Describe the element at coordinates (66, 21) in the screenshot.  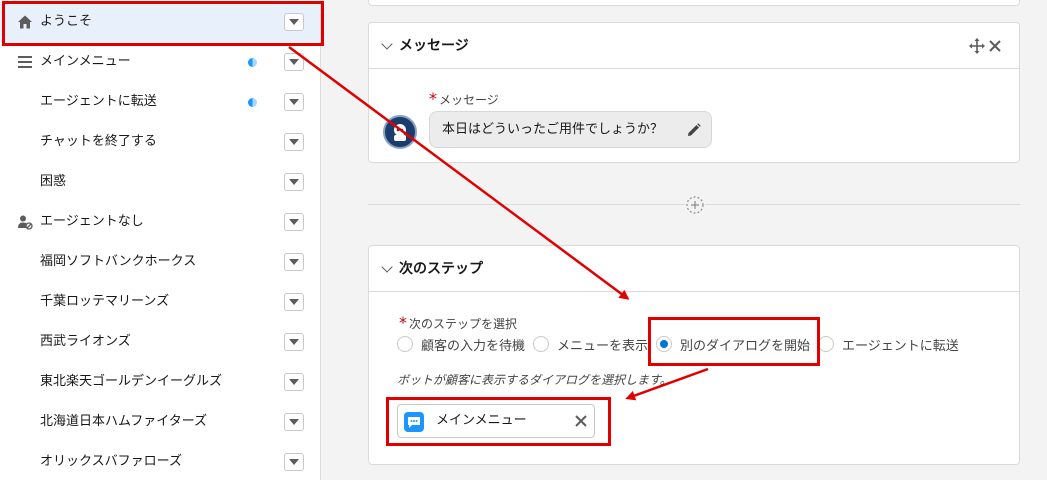
I see `sidebar-item-label: ようこそ` at that location.